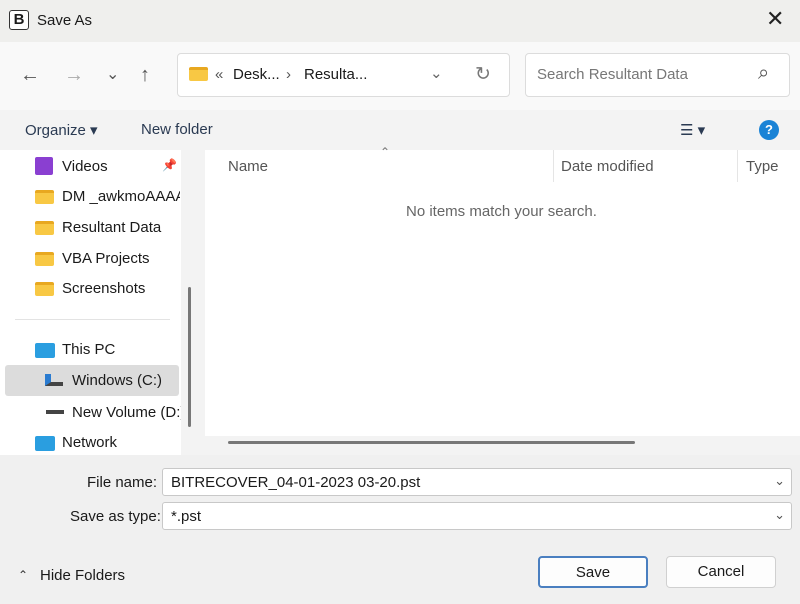 The image size is (800, 604). What do you see at coordinates (612, 74) in the screenshot?
I see `search-input: Search Resultant Data` at bounding box center [612, 74].